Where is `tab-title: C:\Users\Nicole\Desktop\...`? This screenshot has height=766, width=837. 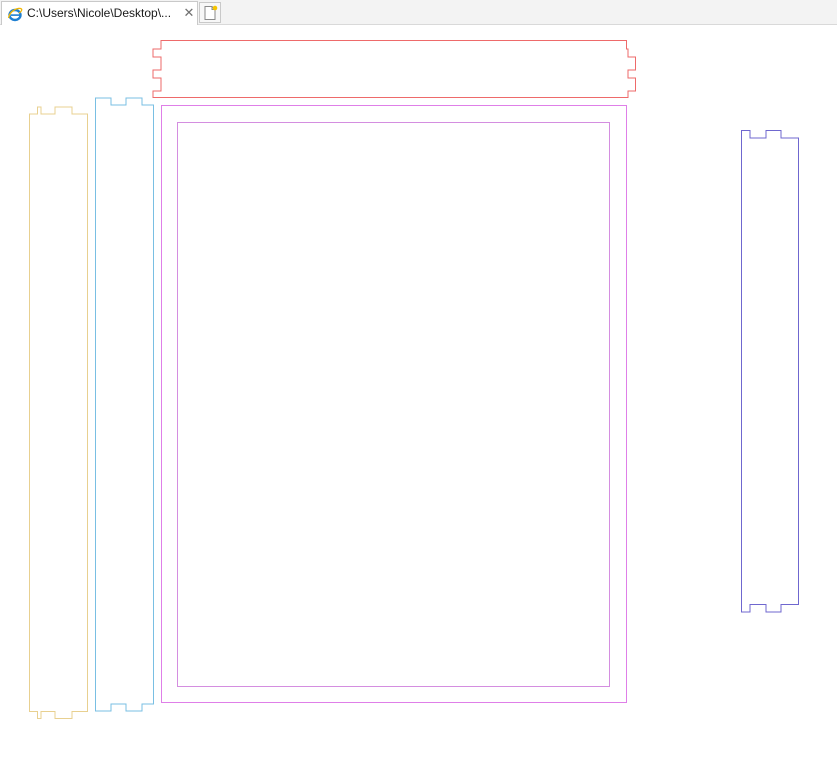 tab-title: C:\Users\Nicole\Desktop\... is located at coordinates (99, 13).